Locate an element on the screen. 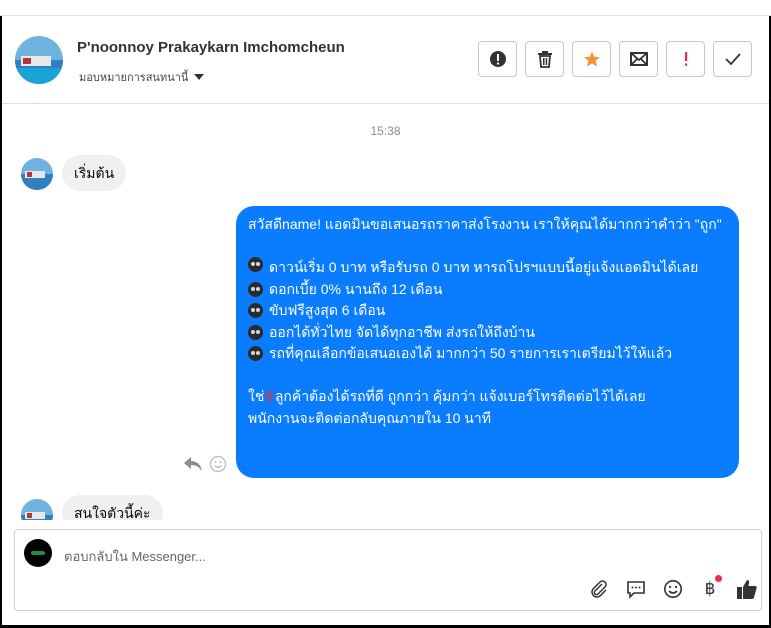  thumbs-up-icon is located at coordinates (747, 589).